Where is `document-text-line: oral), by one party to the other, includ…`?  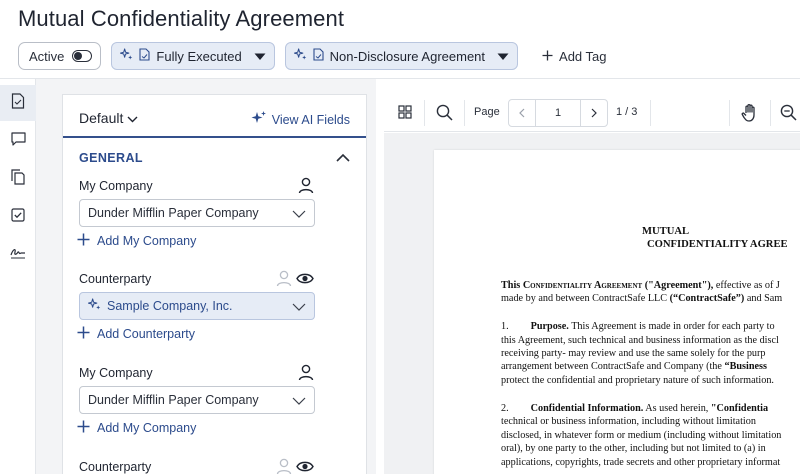 document-text-line: oral), by one party to the other, includ… is located at coordinates (633, 448).